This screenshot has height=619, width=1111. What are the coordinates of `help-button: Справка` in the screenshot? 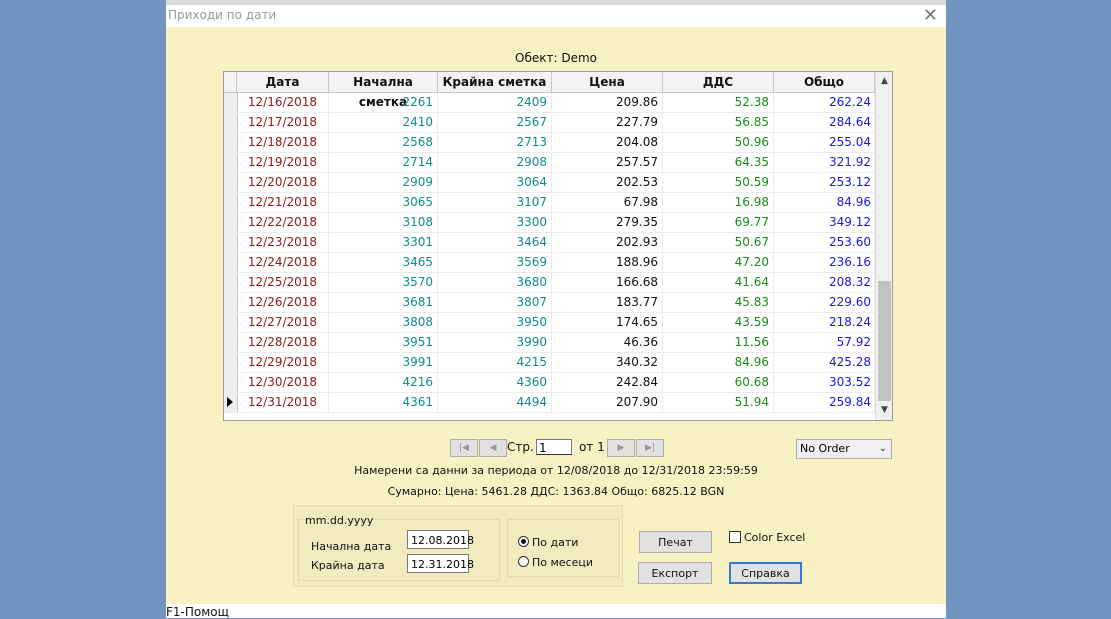 It's located at (765, 573).